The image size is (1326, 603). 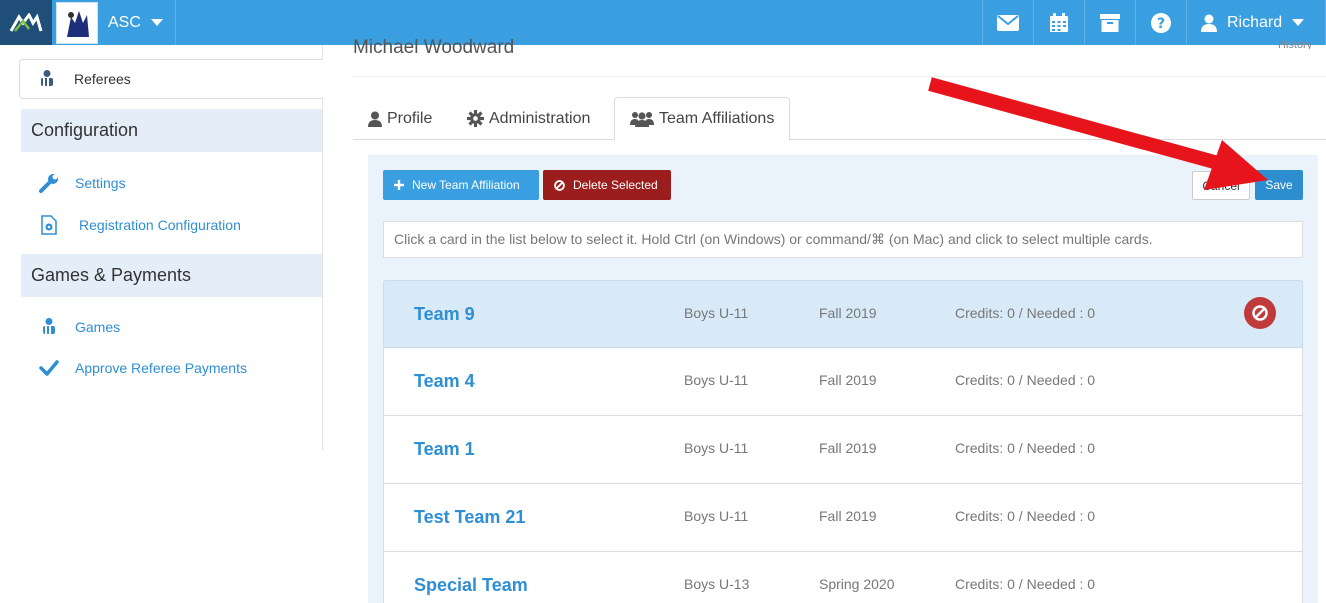 What do you see at coordinates (1279, 185) in the screenshot?
I see `save-button: Save` at bounding box center [1279, 185].